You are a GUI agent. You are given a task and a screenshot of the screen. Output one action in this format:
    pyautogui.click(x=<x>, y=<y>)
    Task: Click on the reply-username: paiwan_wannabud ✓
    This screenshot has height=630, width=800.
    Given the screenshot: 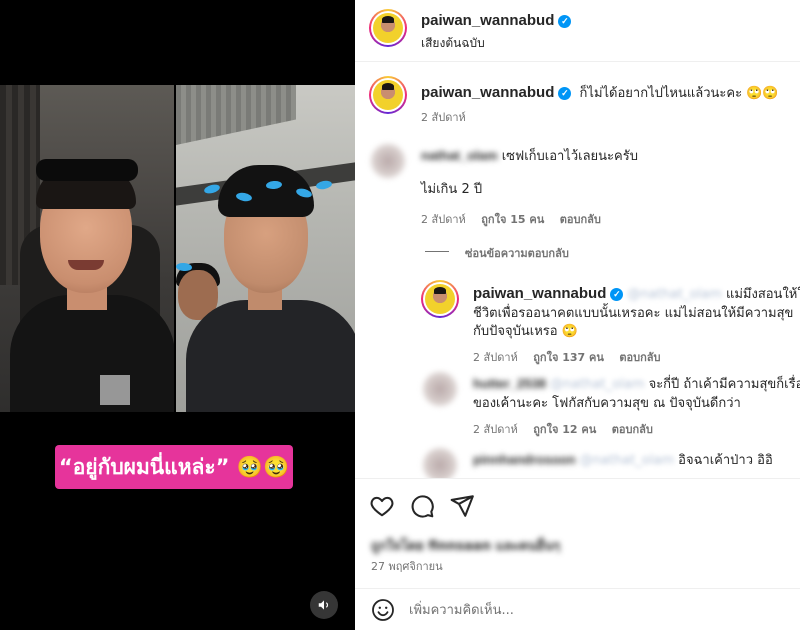 What is the action you would take?
    pyautogui.click(x=548, y=293)
    